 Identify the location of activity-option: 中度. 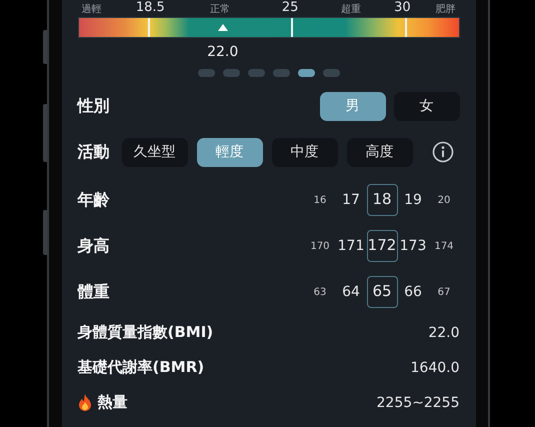
(305, 152).